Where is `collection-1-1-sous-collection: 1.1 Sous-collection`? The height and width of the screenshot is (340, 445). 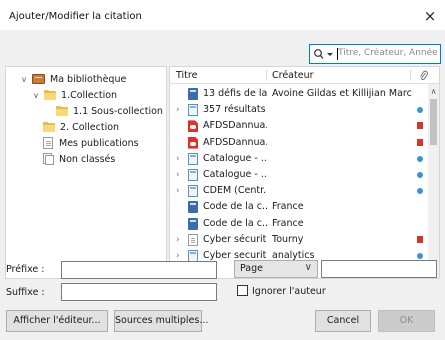
collection-1-1-sous-collection: 1.1 Sous-collection is located at coordinates (109, 111).